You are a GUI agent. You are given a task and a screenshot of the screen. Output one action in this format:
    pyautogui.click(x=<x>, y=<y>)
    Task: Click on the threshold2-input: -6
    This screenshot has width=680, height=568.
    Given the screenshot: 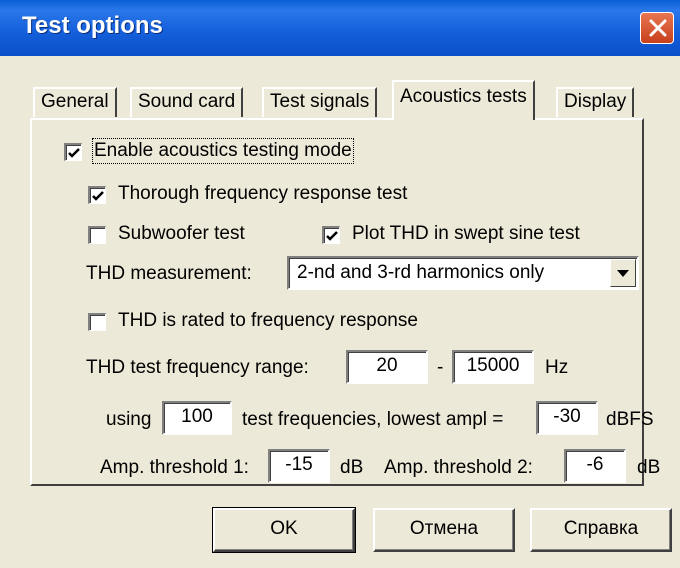 What is the action you would take?
    pyautogui.click(x=595, y=466)
    